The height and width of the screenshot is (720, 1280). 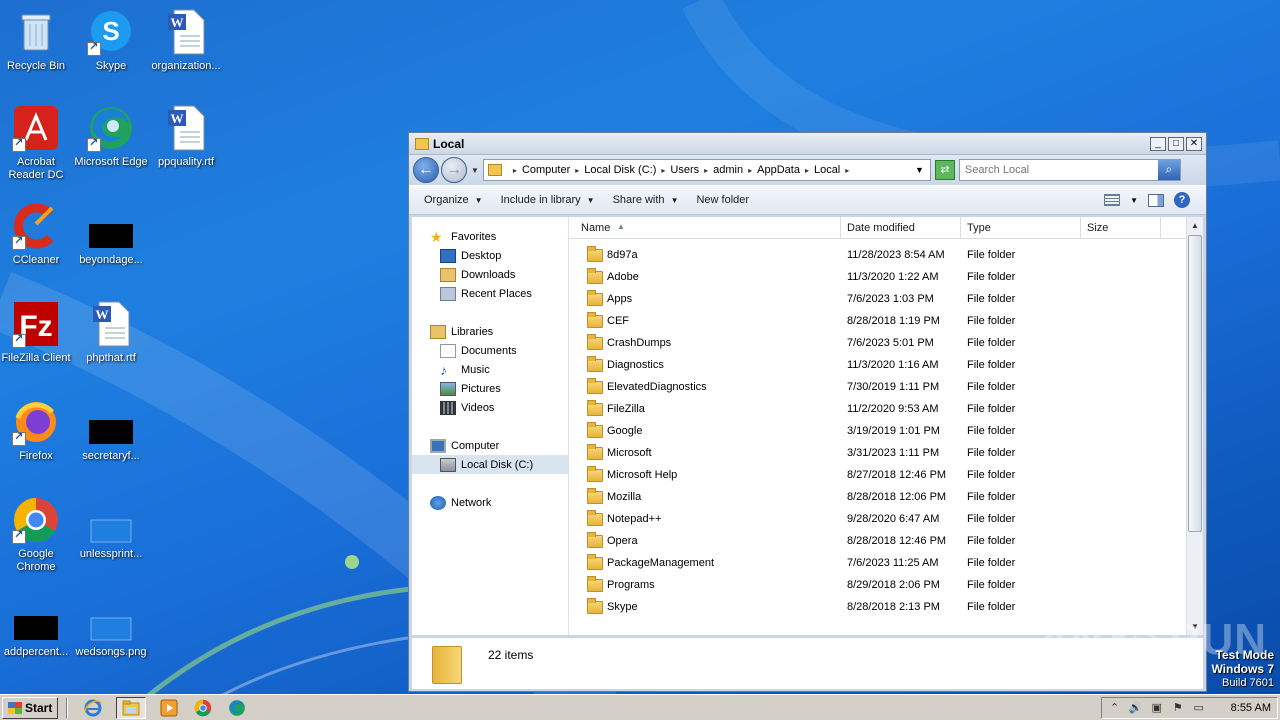 What do you see at coordinates (490, 350) in the screenshot?
I see `nav-documents: Documents` at bounding box center [490, 350].